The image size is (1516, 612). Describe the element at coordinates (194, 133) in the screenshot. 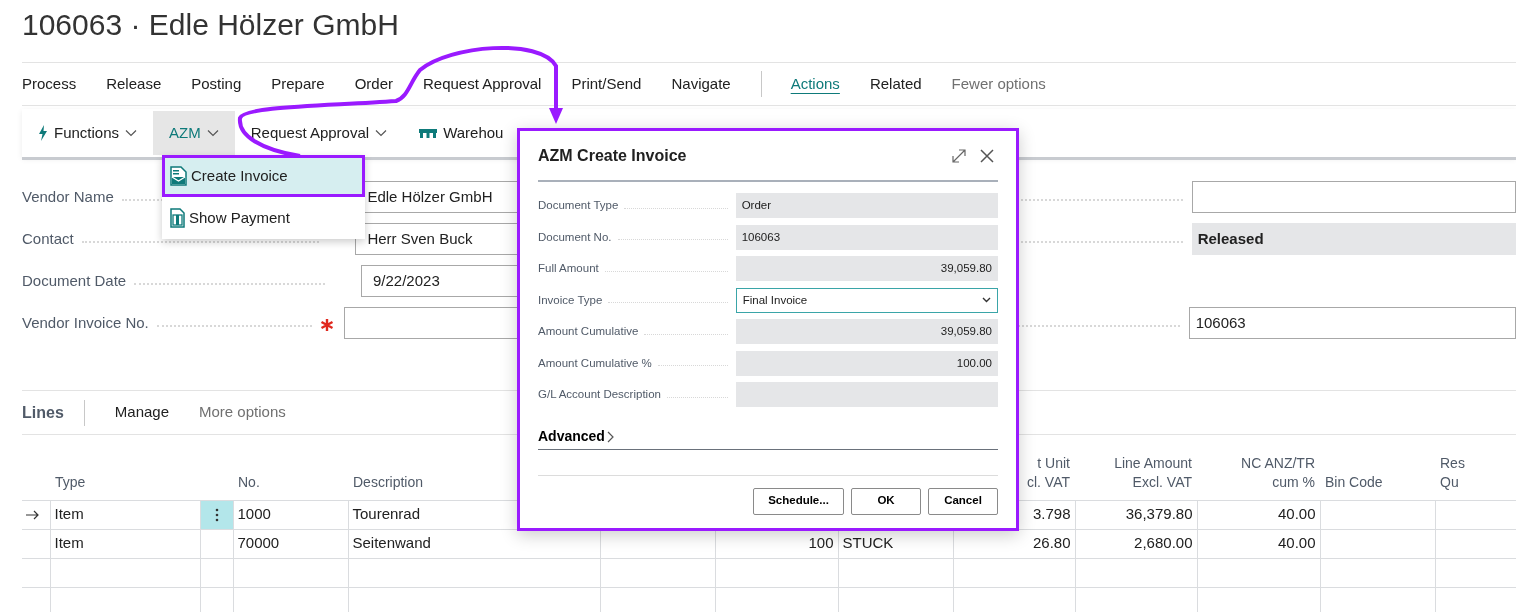

I see `toolbar-button: AZM` at that location.